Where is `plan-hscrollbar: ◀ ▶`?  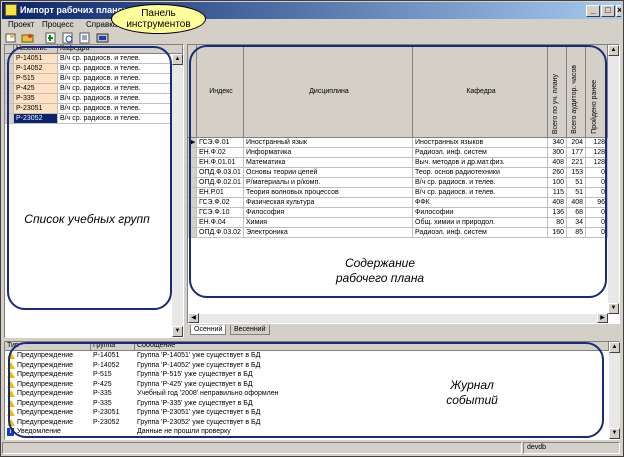 plan-hscrollbar: ◀ ▶ is located at coordinates (398, 318).